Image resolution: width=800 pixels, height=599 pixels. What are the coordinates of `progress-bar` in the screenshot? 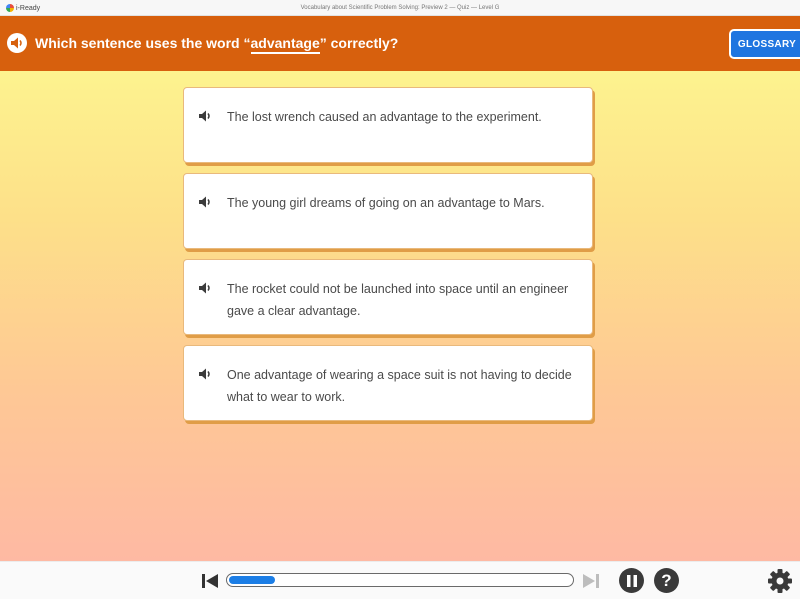 It's located at (400, 580).